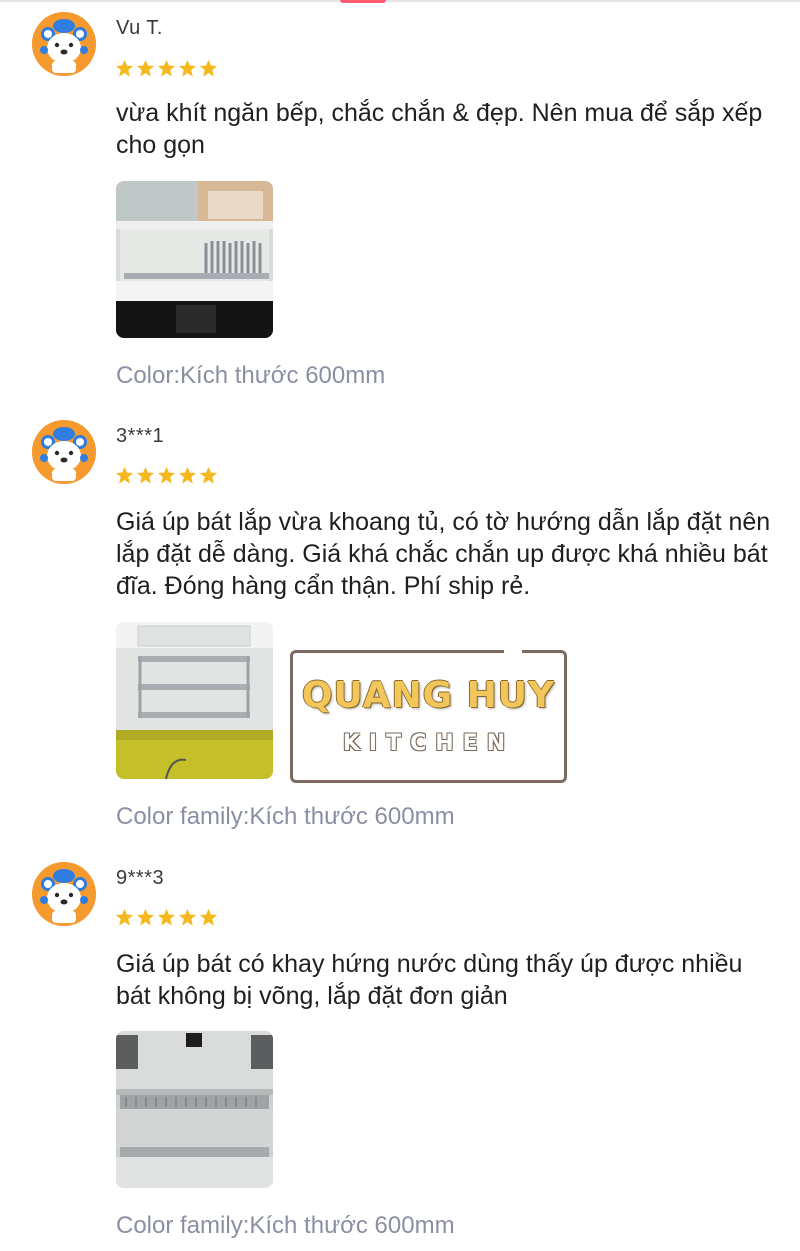 Image resolution: width=800 pixels, height=1251 pixels. Describe the element at coordinates (428, 743) in the screenshot. I see `brand-subtitle: KITCHEN` at that location.